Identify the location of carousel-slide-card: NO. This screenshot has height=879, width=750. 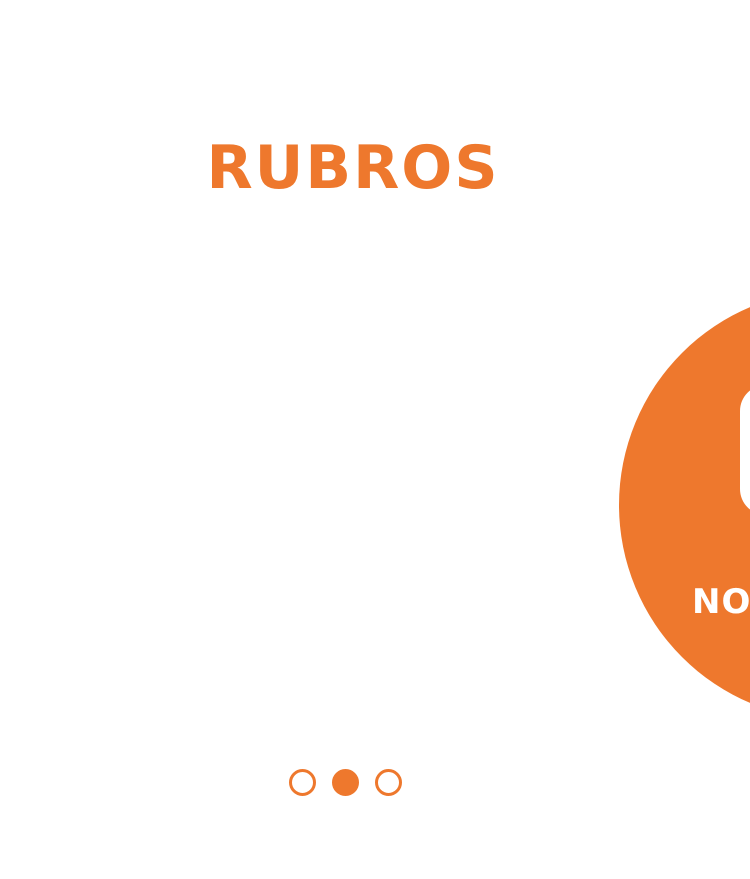
(684, 505).